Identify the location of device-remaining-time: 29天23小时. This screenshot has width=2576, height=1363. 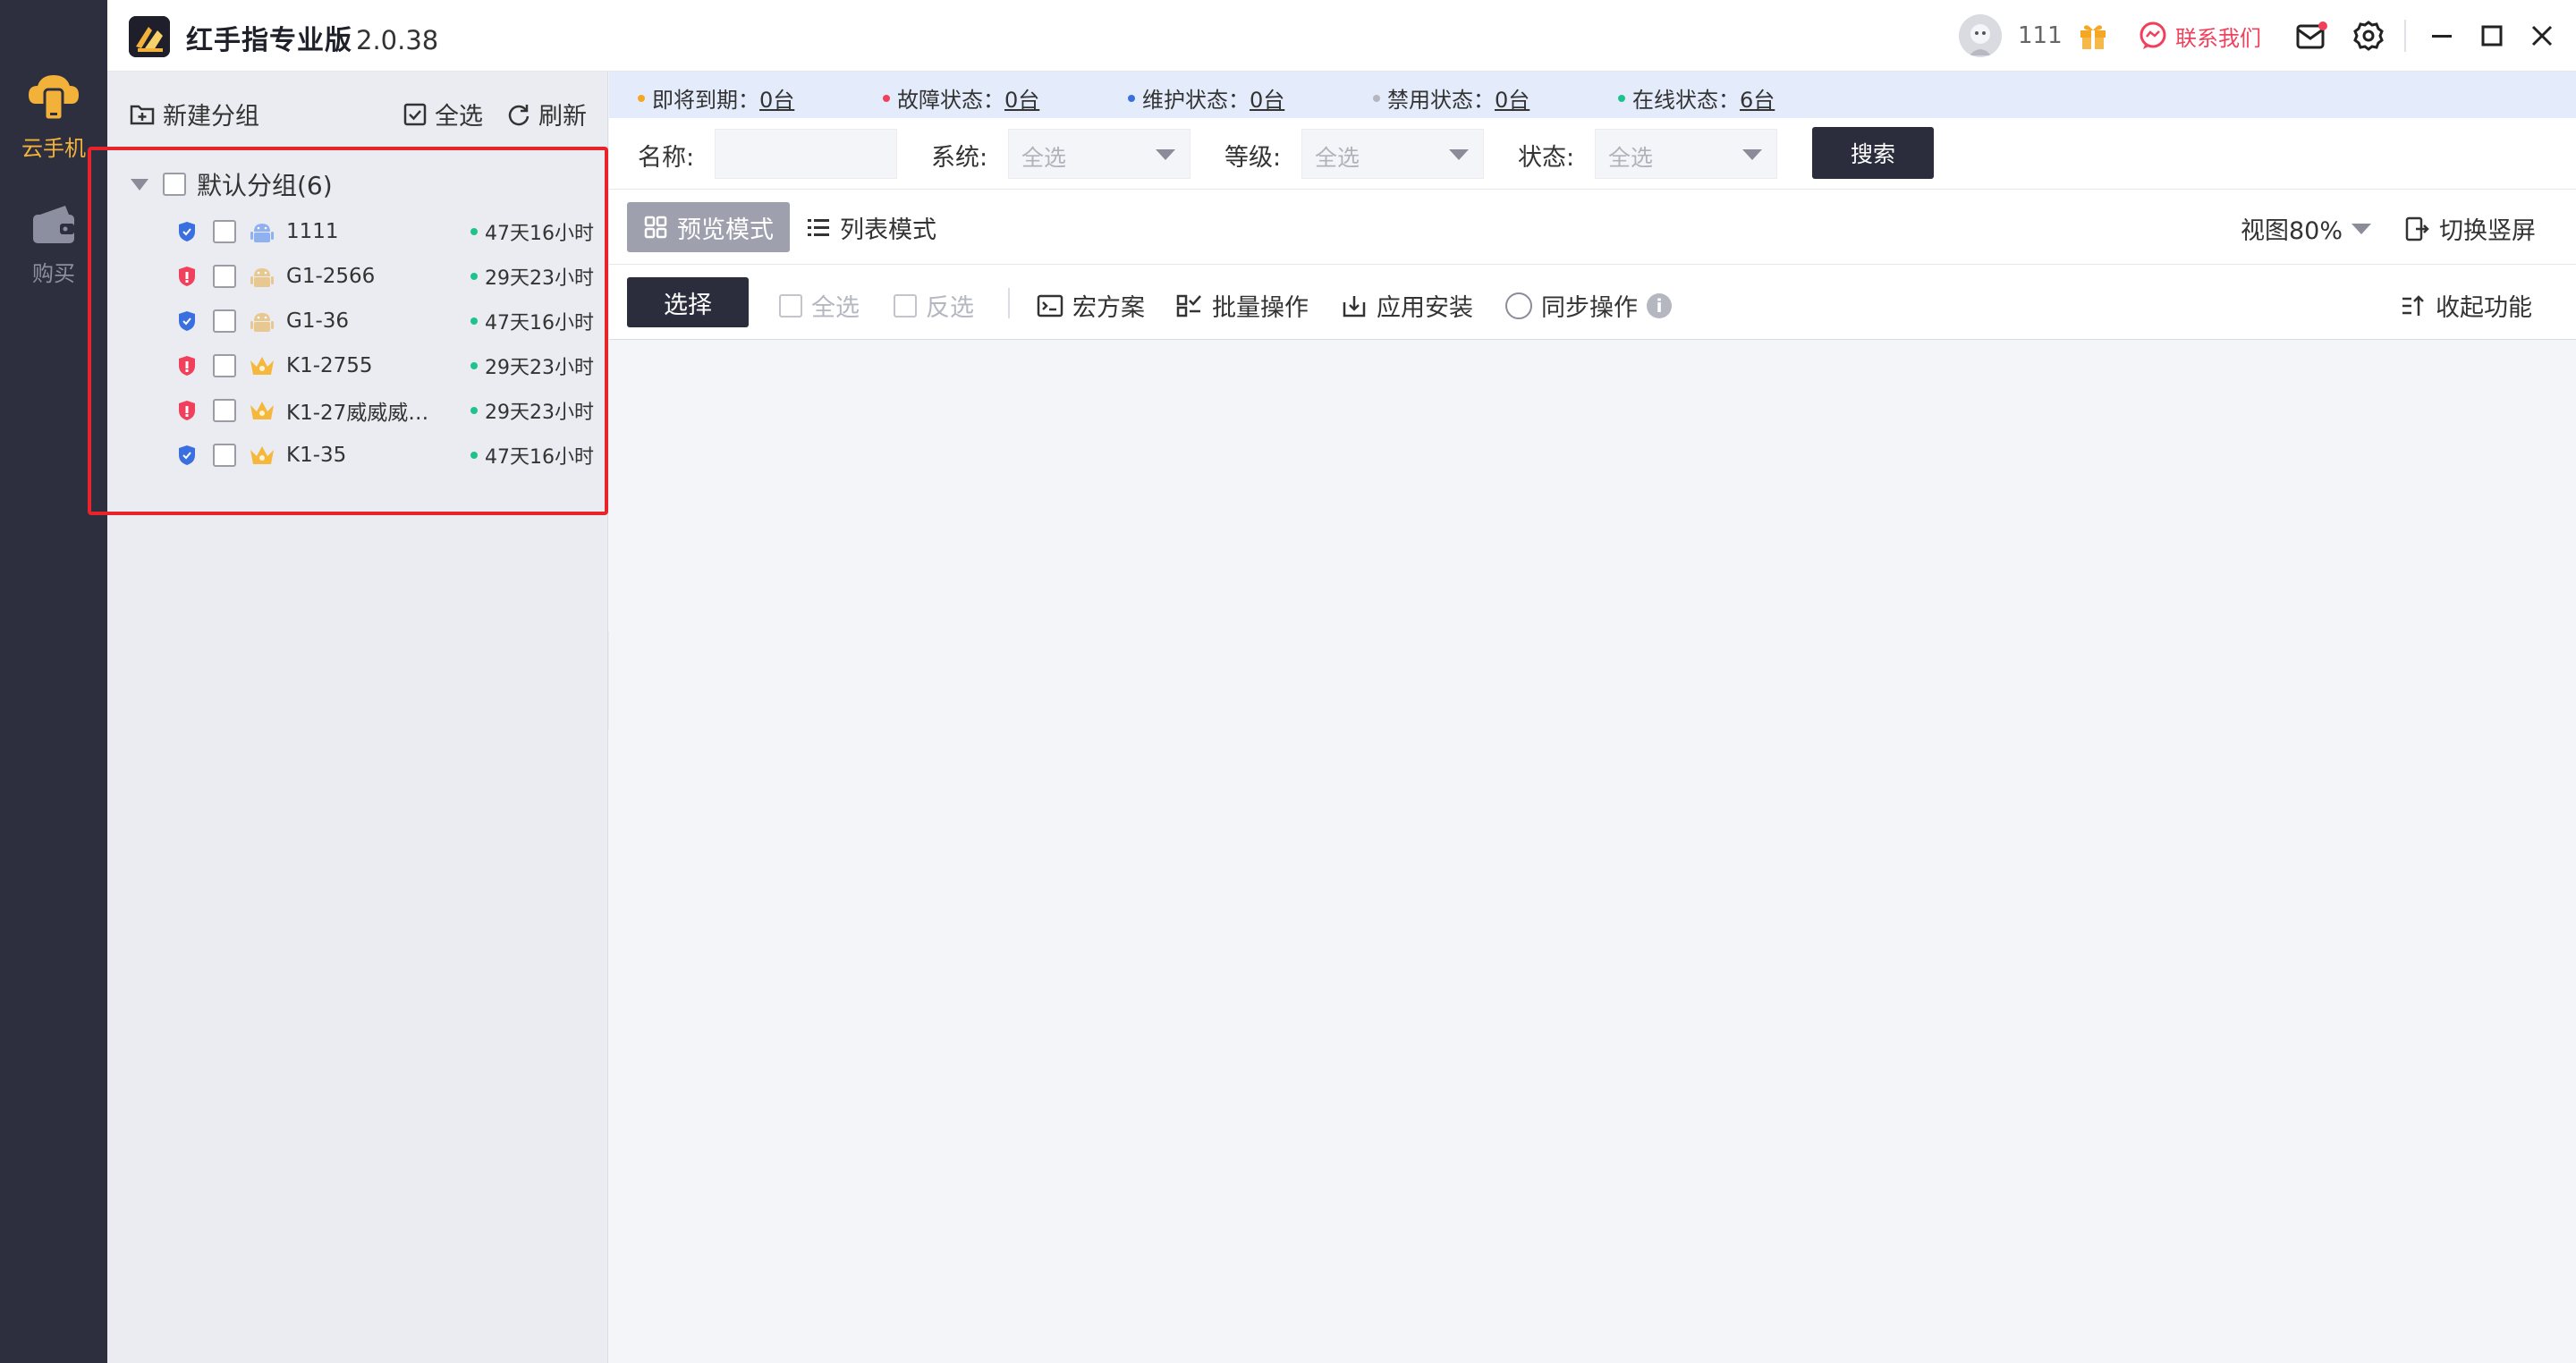
(532, 277).